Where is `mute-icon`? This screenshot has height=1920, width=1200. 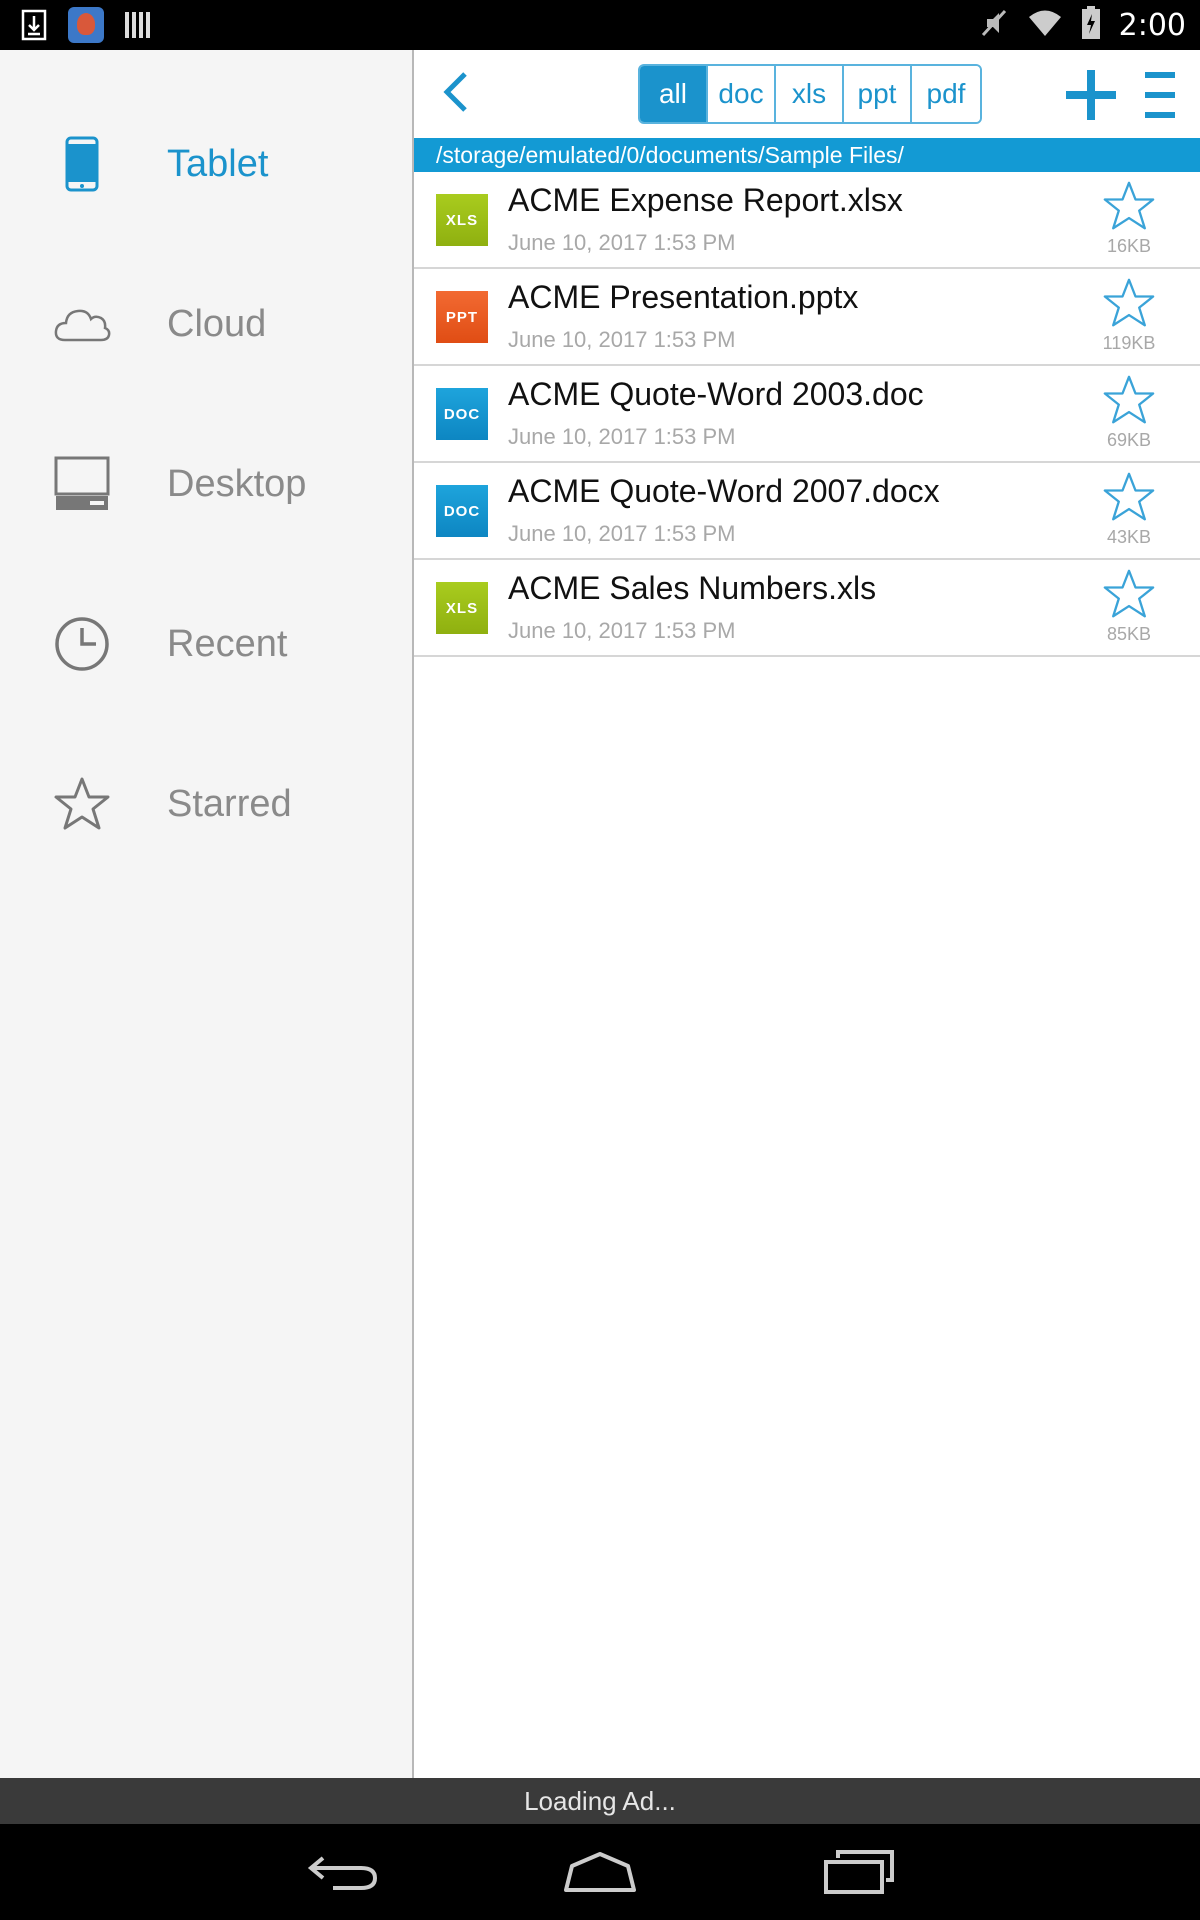
mute-icon is located at coordinates (994, 25).